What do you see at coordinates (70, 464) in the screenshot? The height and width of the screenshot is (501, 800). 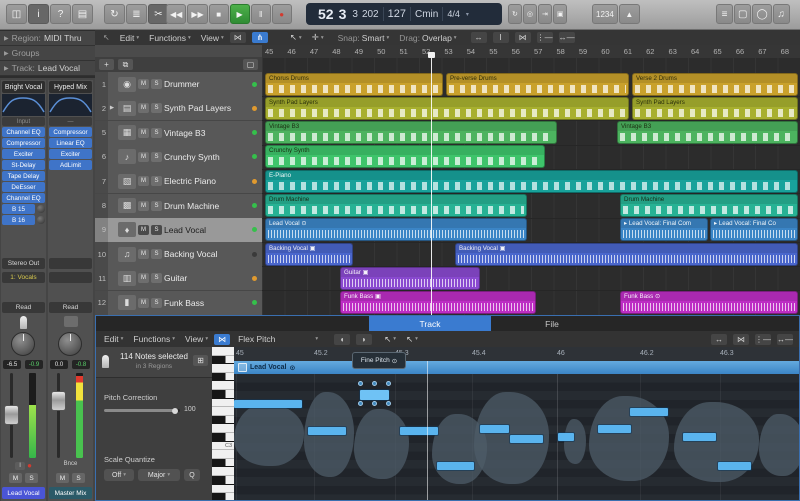 I see `bounce-button: Bnce` at bounding box center [70, 464].